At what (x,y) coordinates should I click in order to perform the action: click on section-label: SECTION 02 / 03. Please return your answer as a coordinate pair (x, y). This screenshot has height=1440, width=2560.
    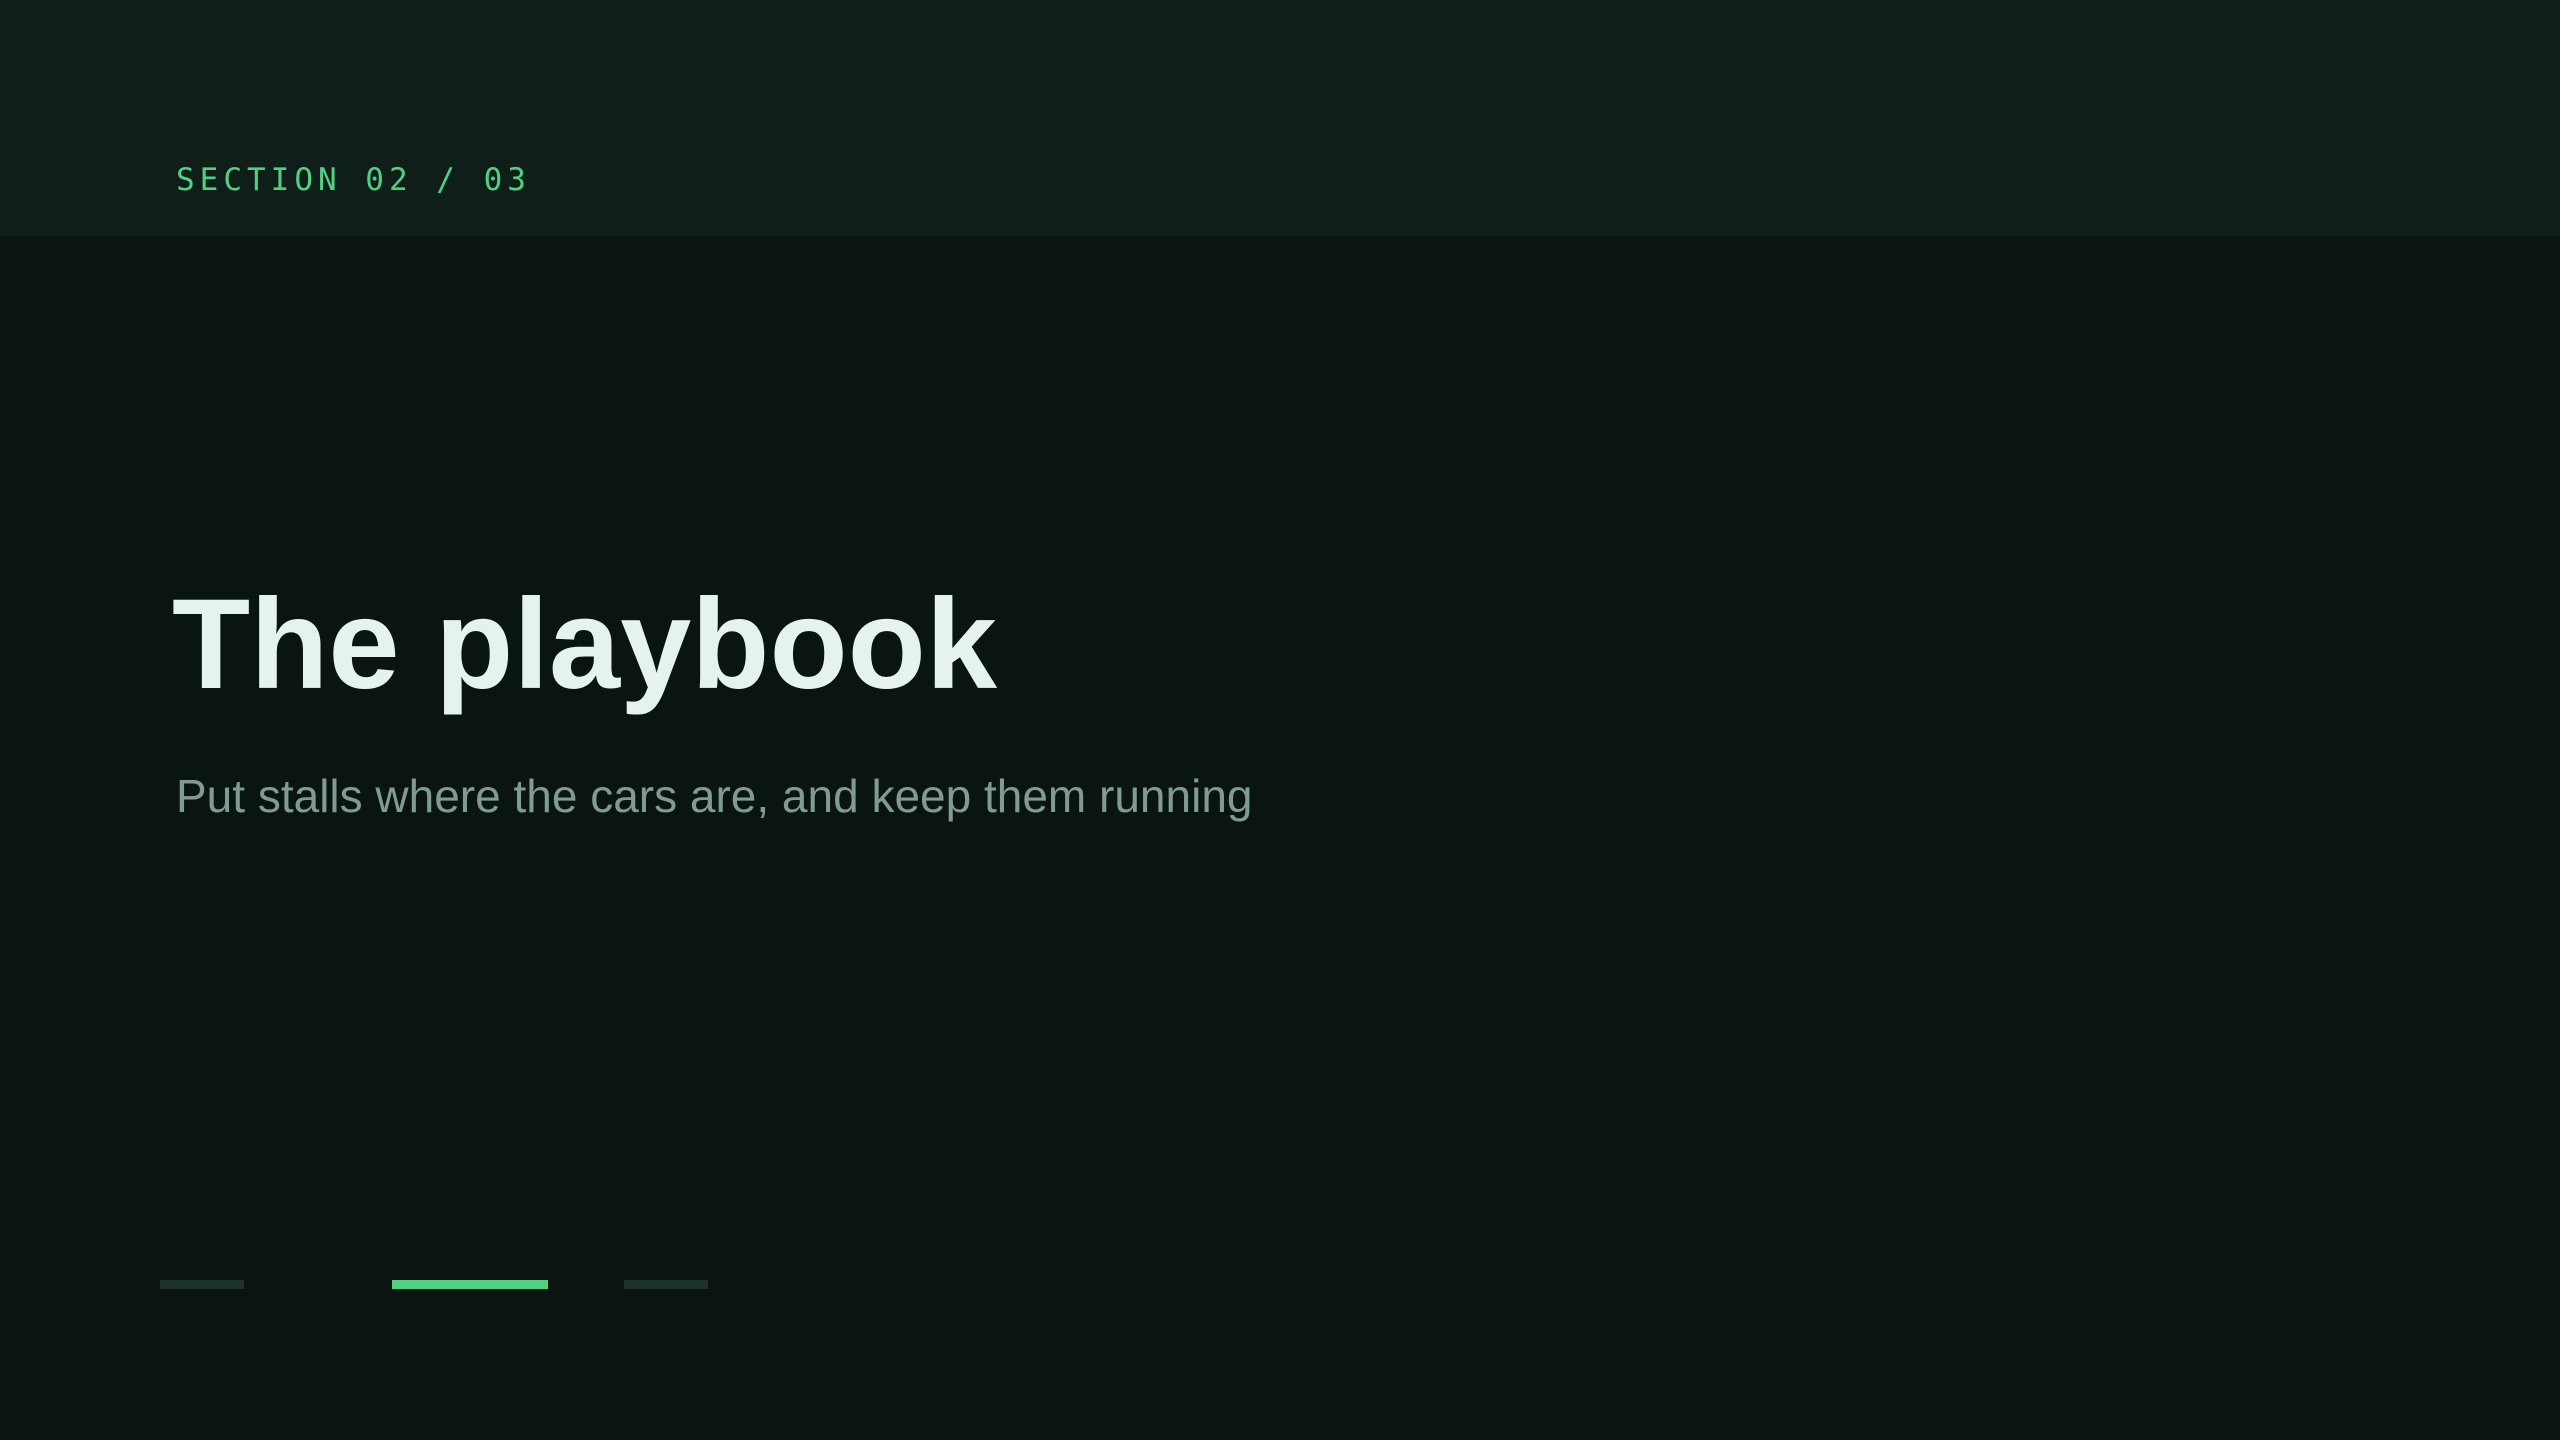
    Looking at the image, I should click on (353, 180).